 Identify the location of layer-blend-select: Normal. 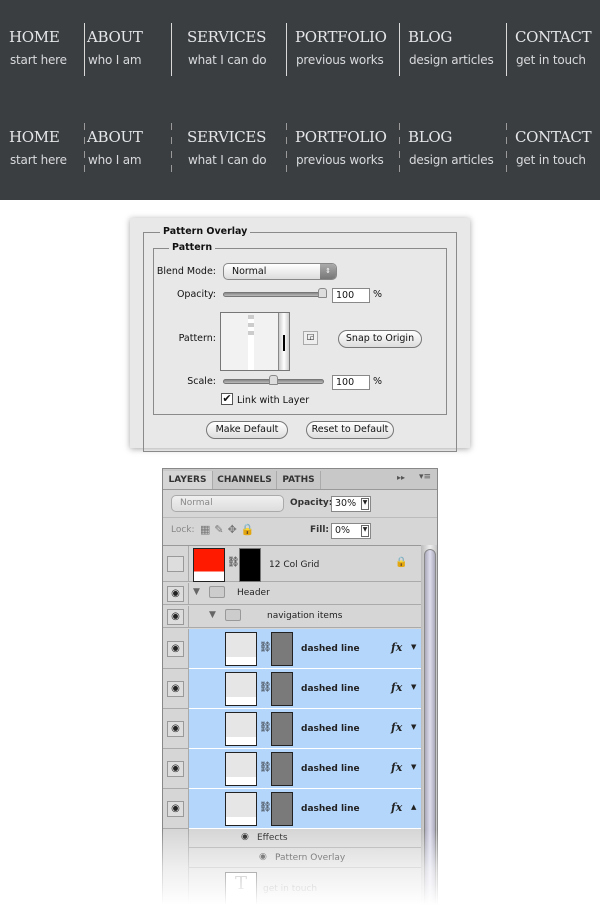
(227, 503).